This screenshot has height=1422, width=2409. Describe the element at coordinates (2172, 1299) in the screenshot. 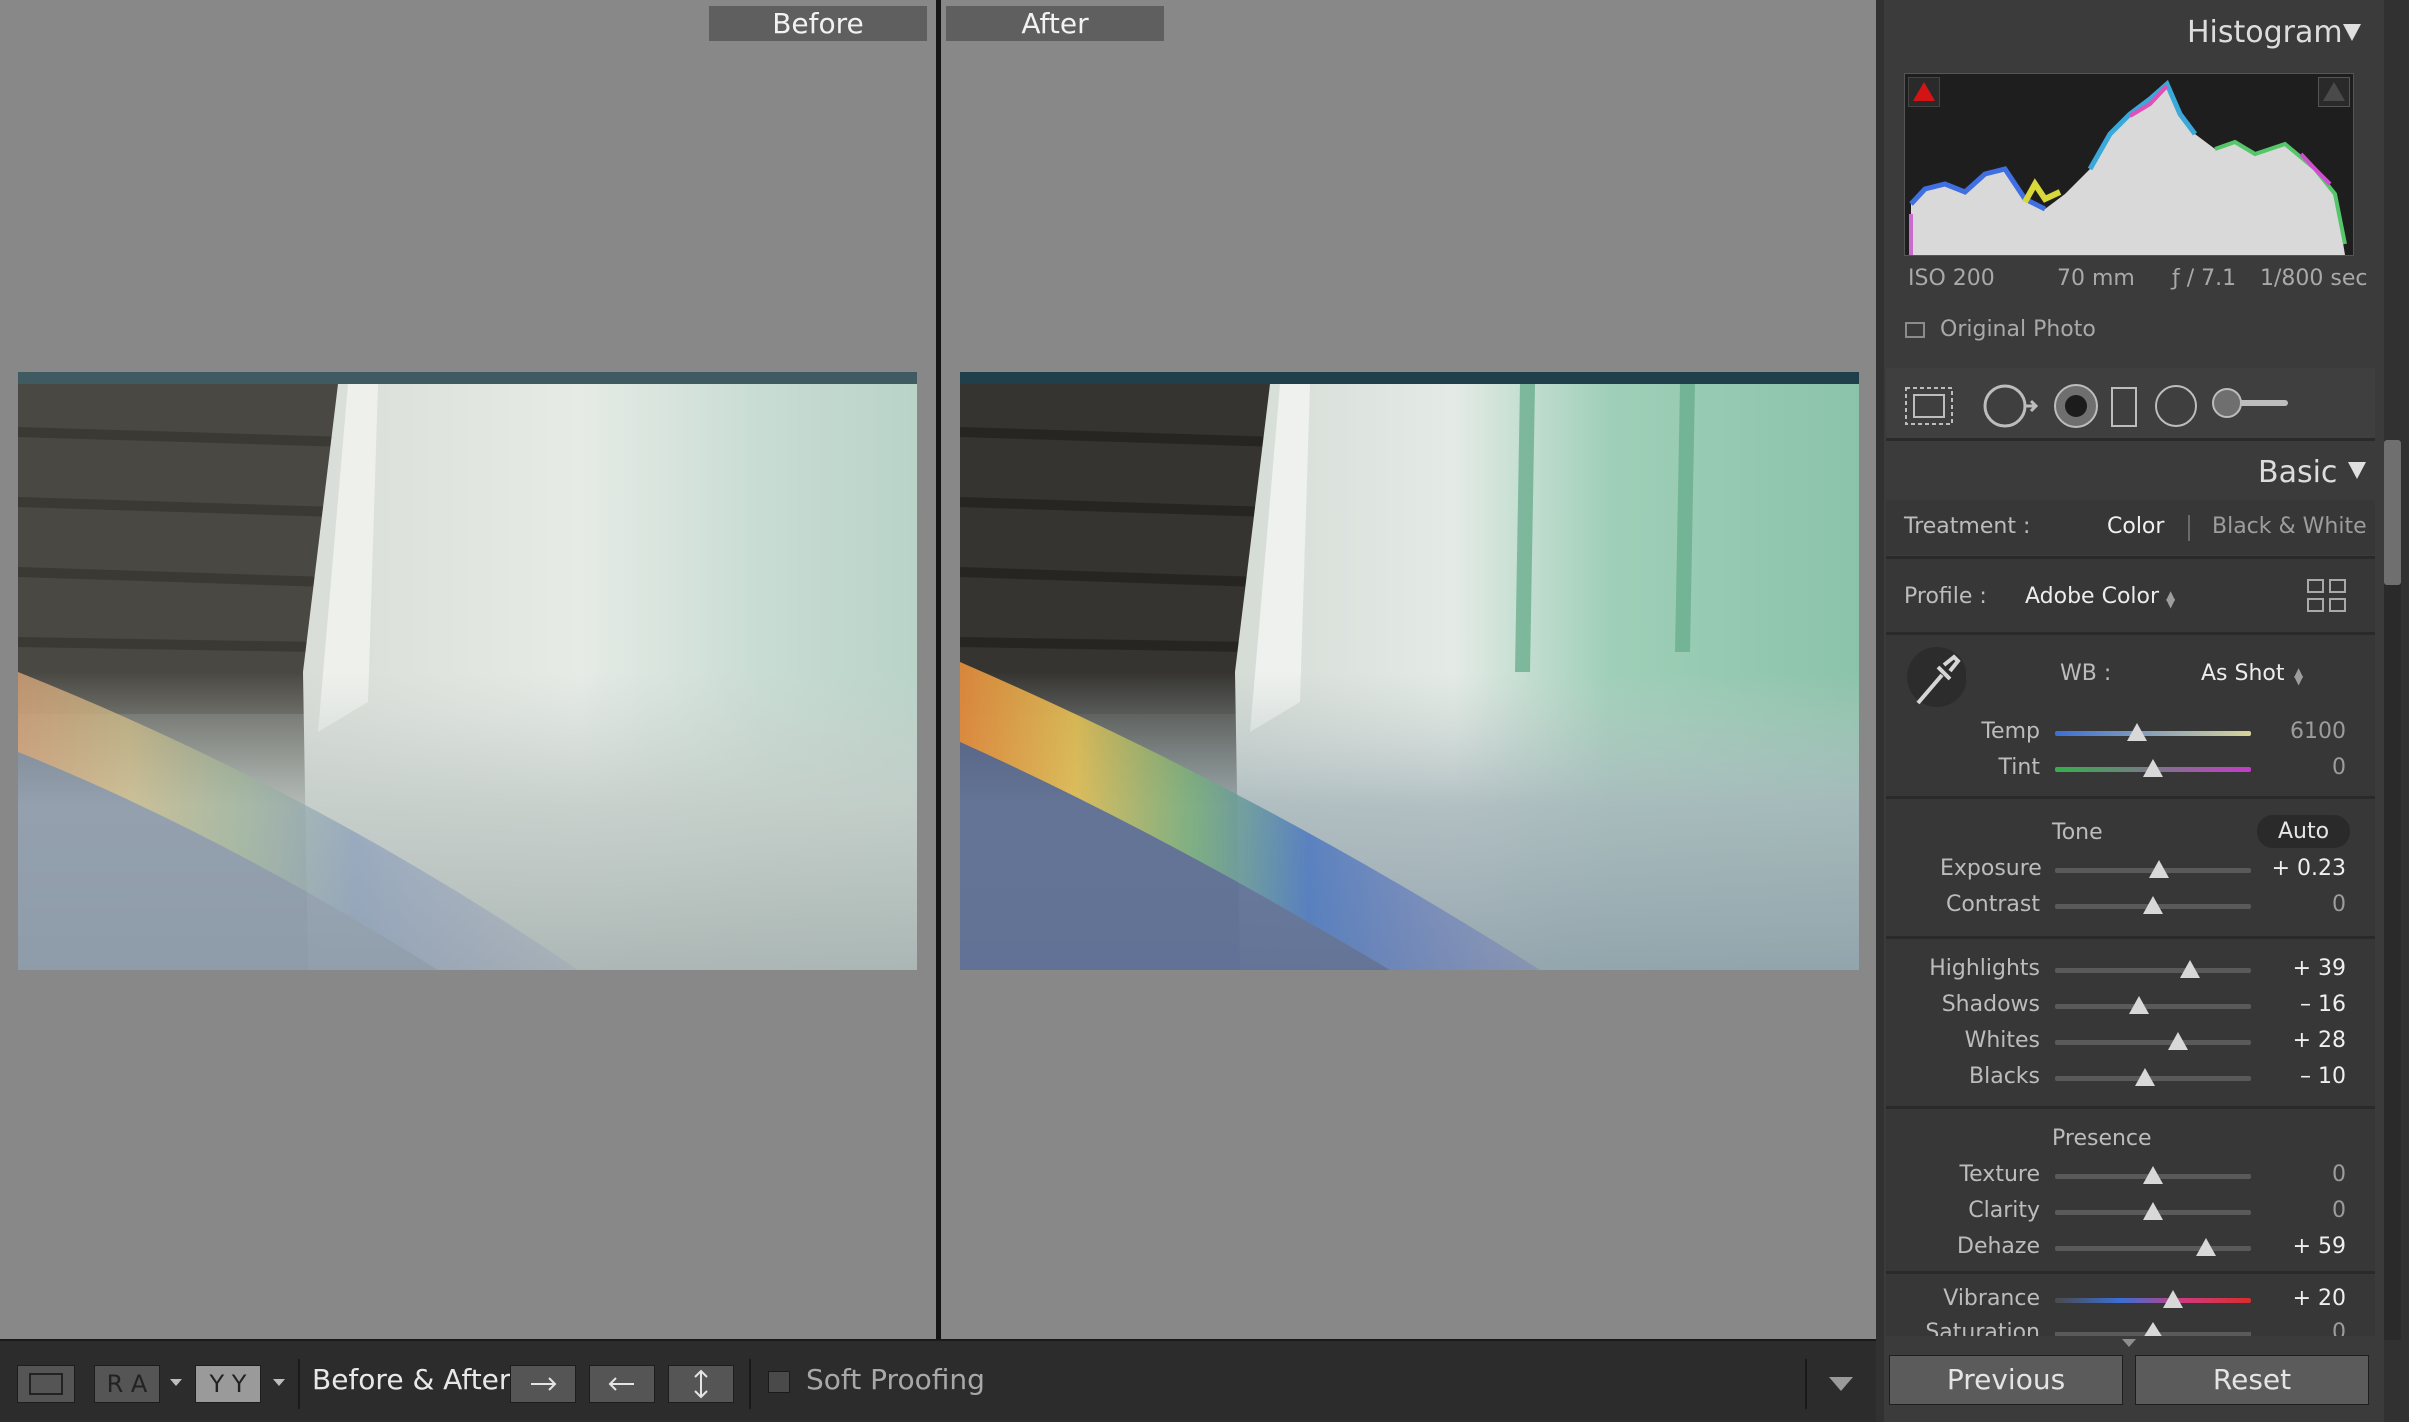

I see `vibrance-slider-knob` at that location.